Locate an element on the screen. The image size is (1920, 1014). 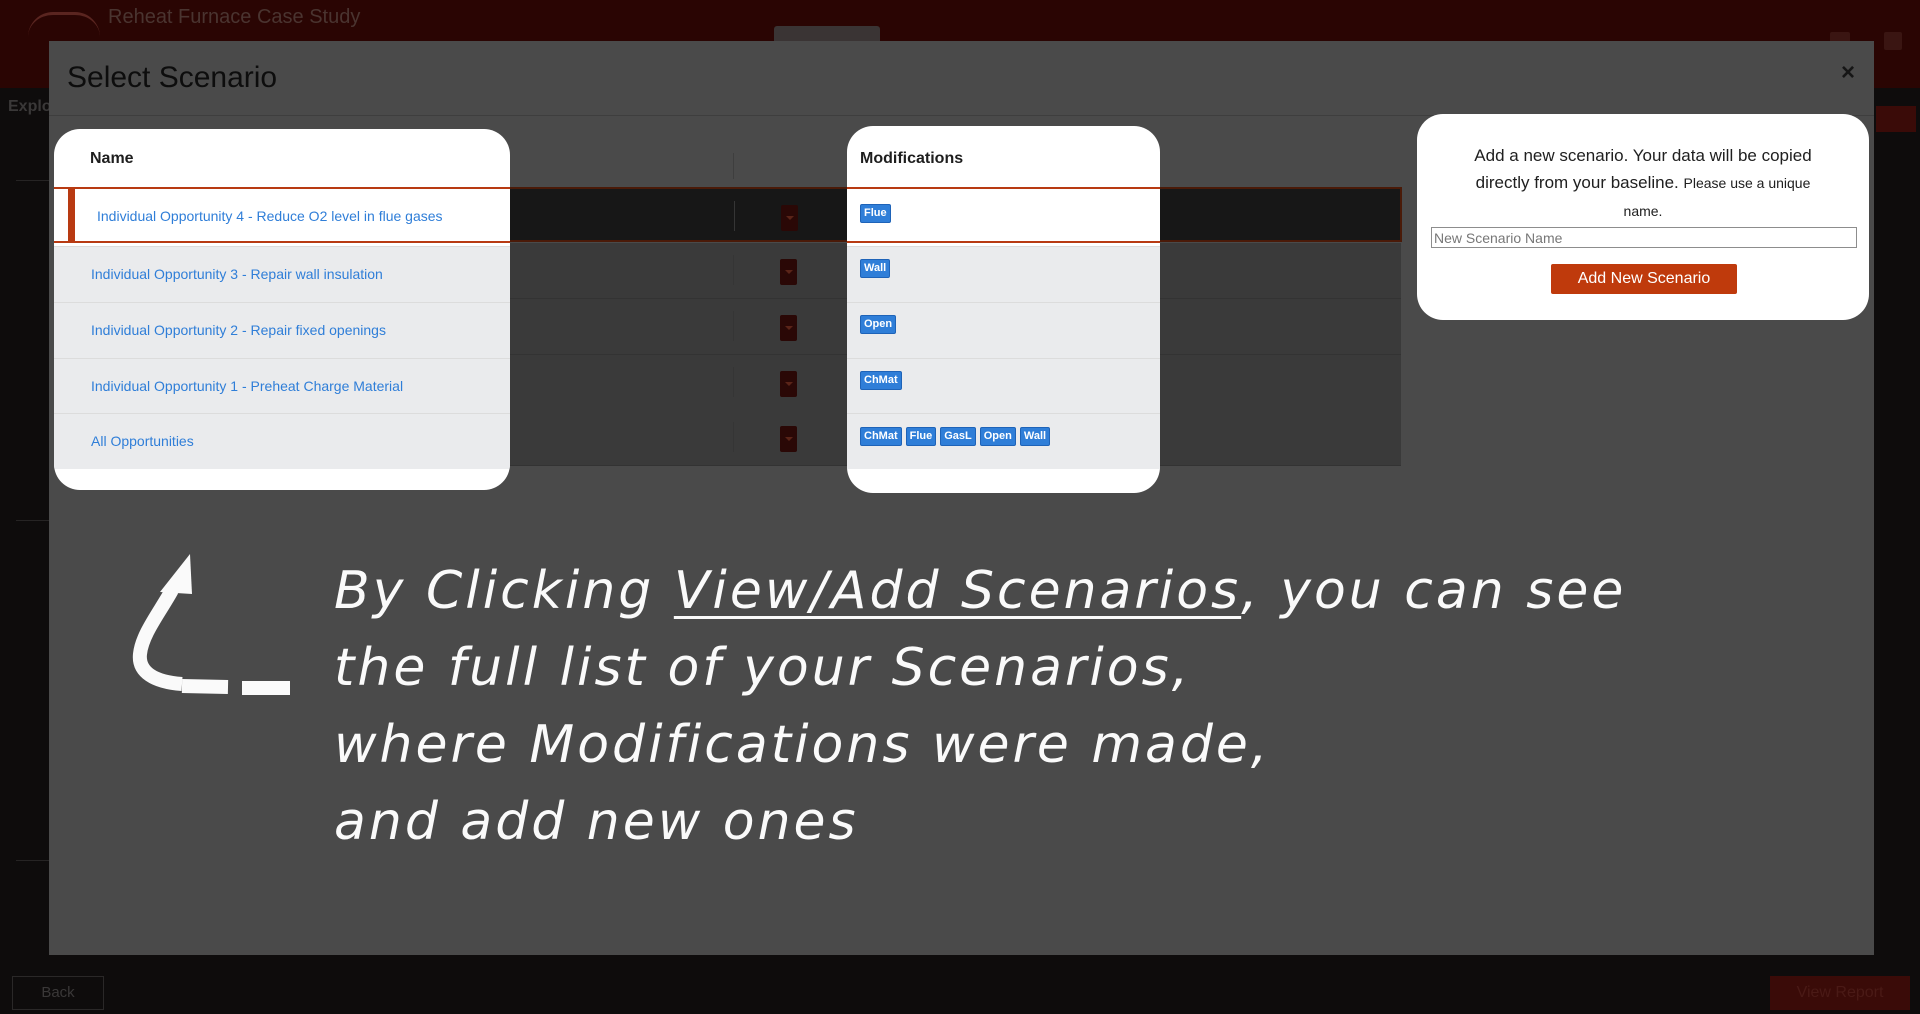
annotation-line-4: and add new ones is located at coordinates (596, 822).